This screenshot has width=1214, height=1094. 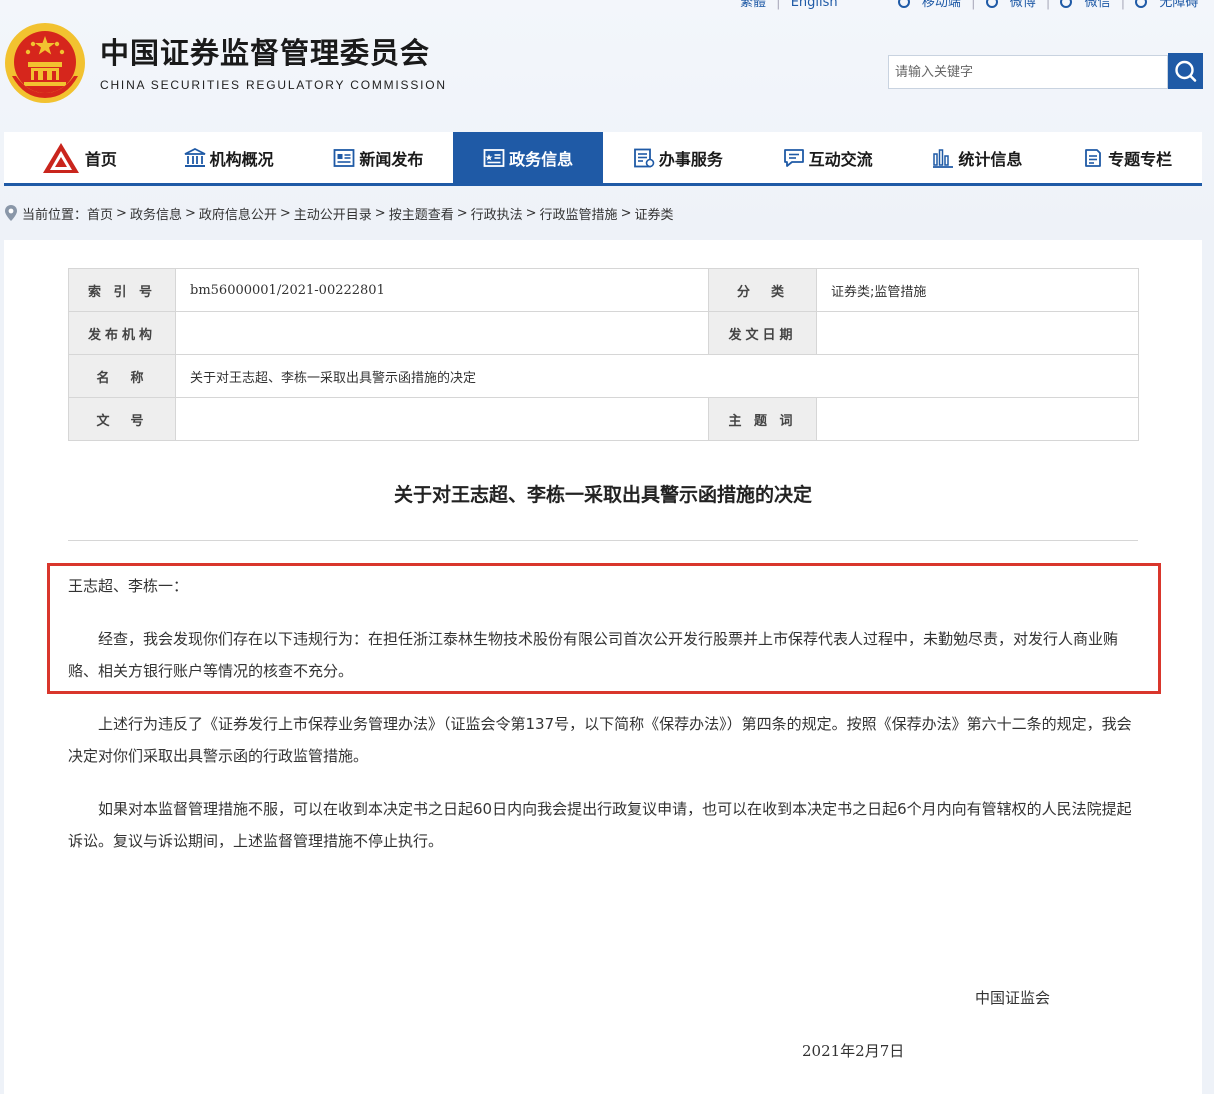 I want to click on table-row: 文 号 主 题 词, so click(x=603, y=419).